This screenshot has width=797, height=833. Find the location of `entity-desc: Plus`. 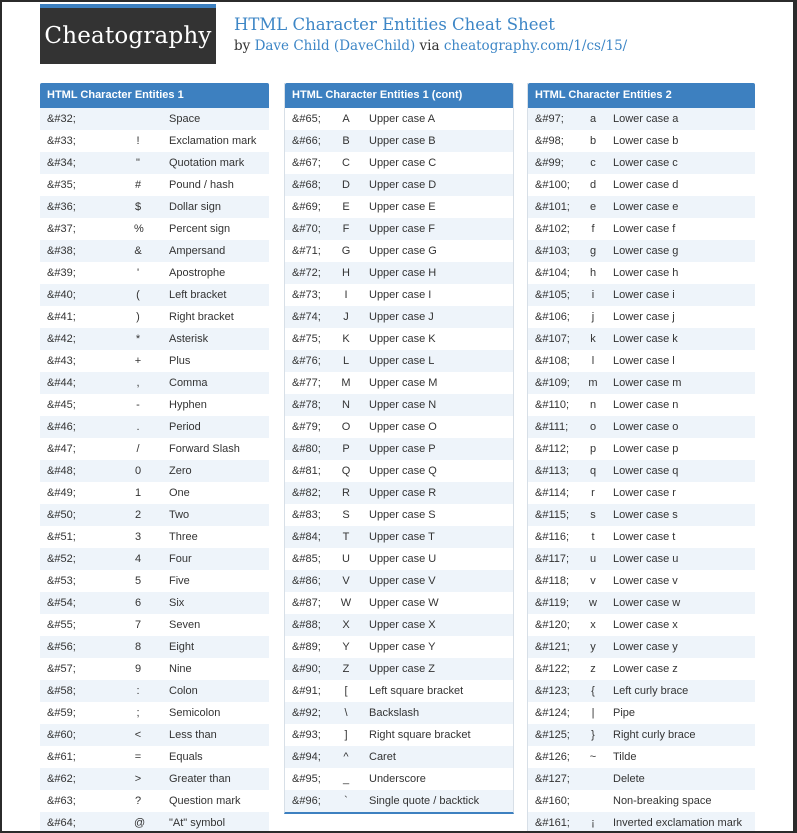

entity-desc: Plus is located at coordinates (180, 361).